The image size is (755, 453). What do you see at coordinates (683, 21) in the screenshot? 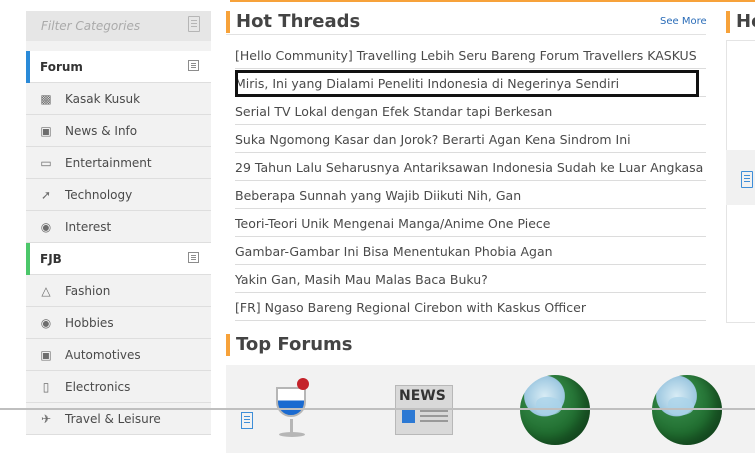
I see `see-more-link: See More` at bounding box center [683, 21].